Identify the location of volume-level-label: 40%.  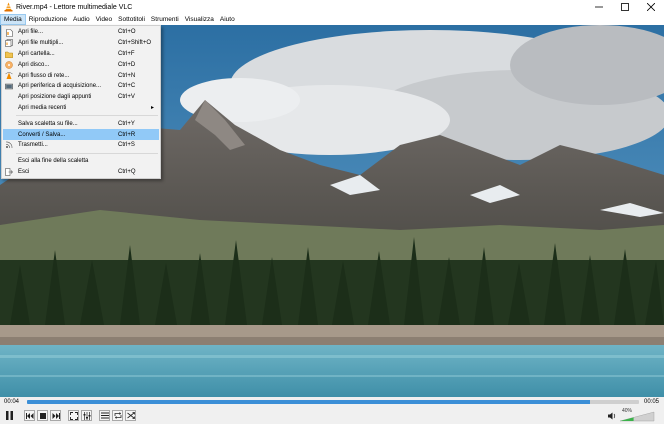
(627, 411).